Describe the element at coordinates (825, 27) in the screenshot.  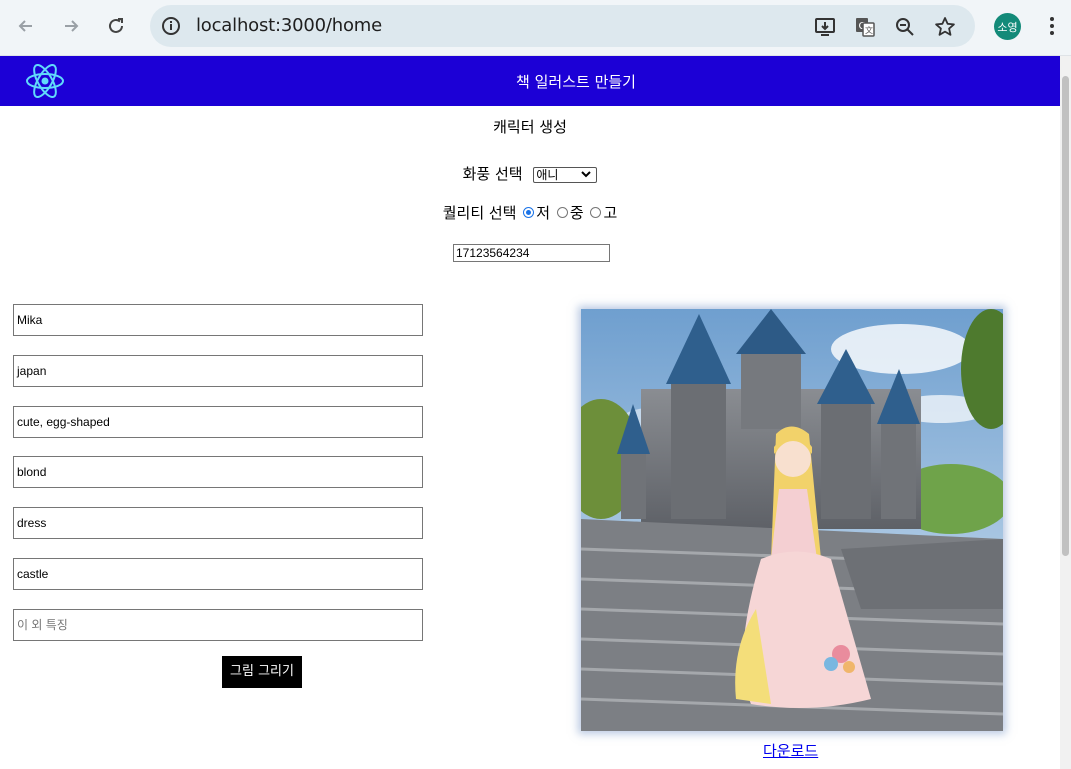
I see `install-app-icon` at that location.